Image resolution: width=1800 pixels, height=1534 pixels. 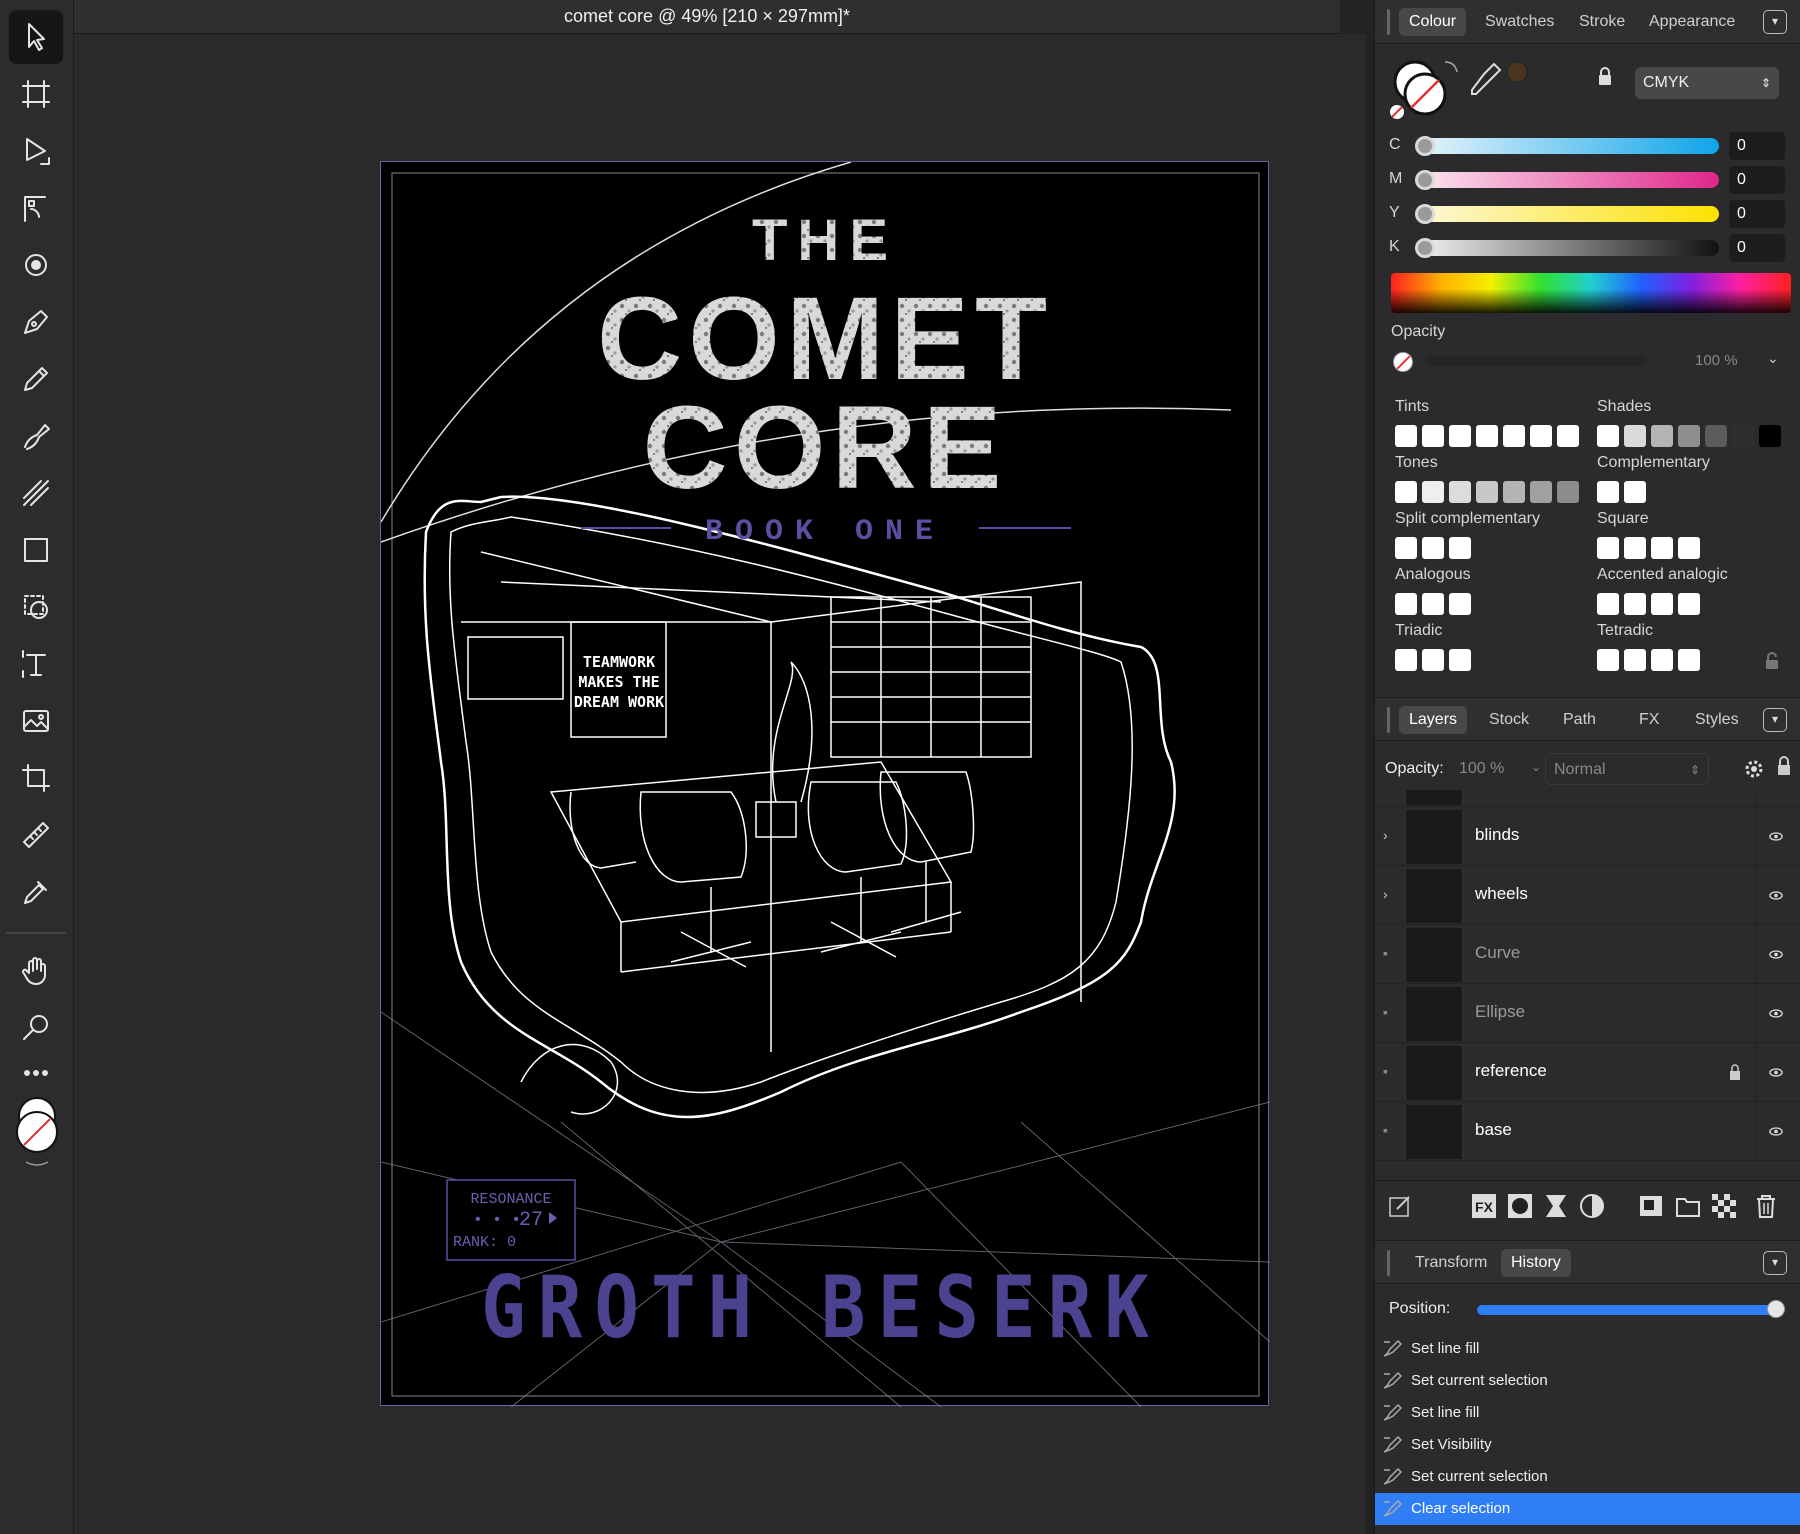 I want to click on corner-tool-button, so click(x=36, y=208).